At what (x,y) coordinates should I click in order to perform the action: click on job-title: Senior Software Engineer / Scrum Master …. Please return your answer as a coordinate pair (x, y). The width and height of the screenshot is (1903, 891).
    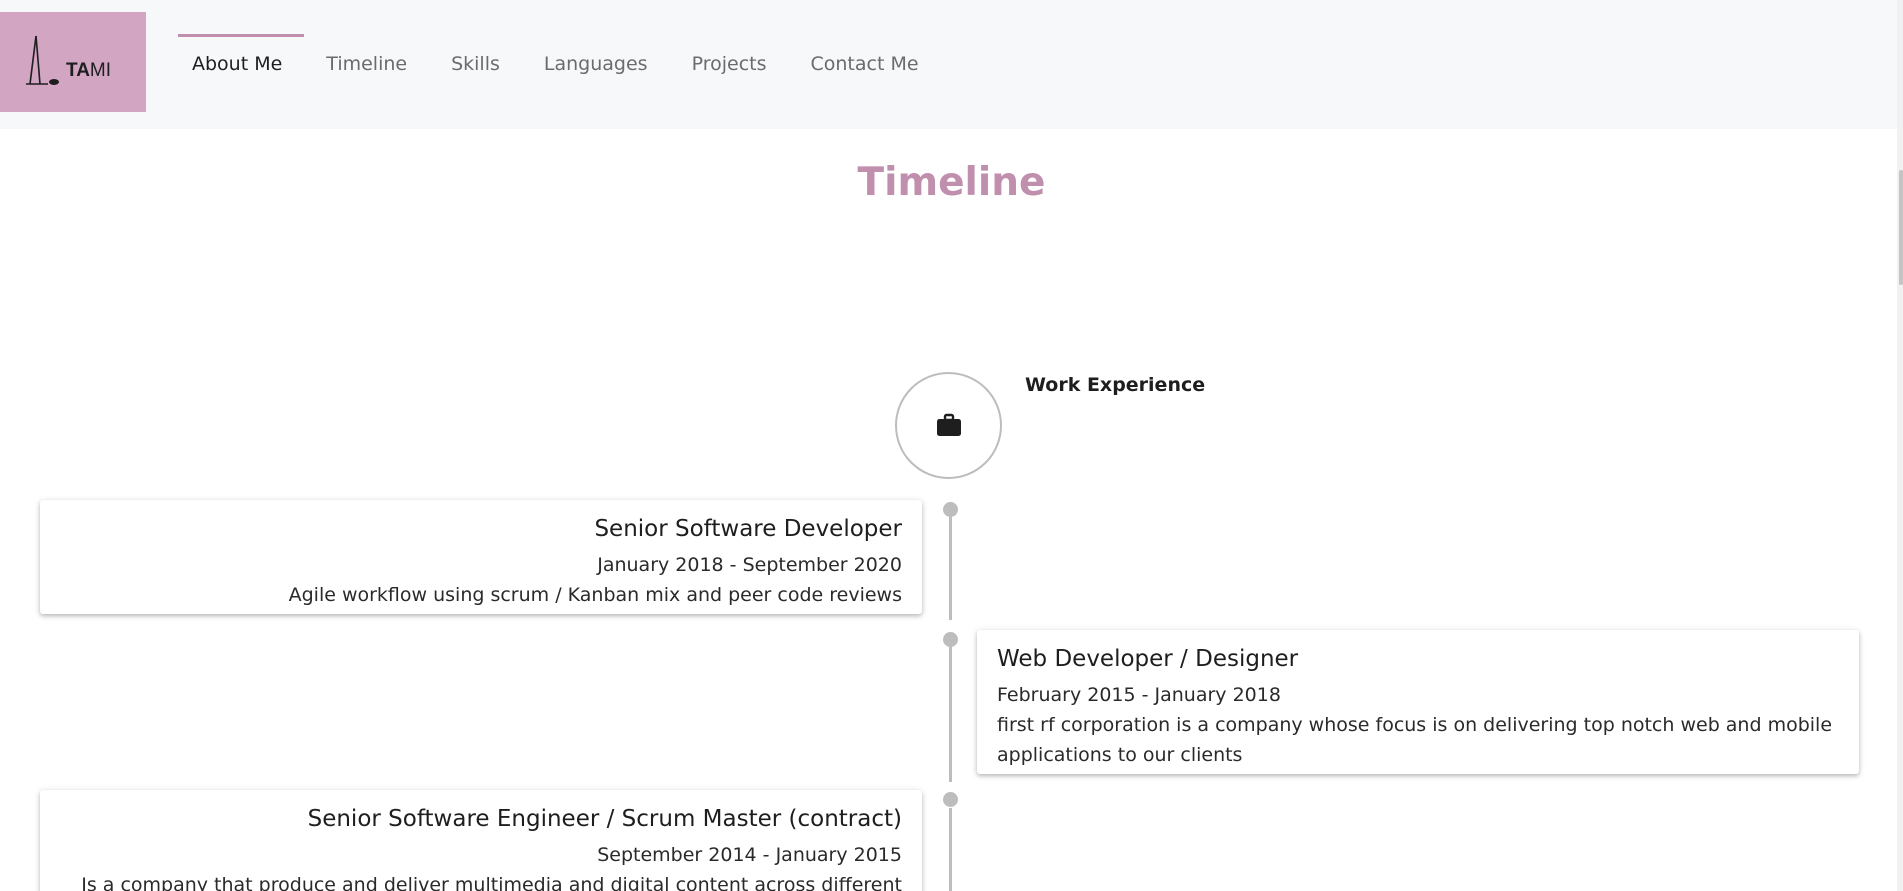
    Looking at the image, I should click on (604, 819).